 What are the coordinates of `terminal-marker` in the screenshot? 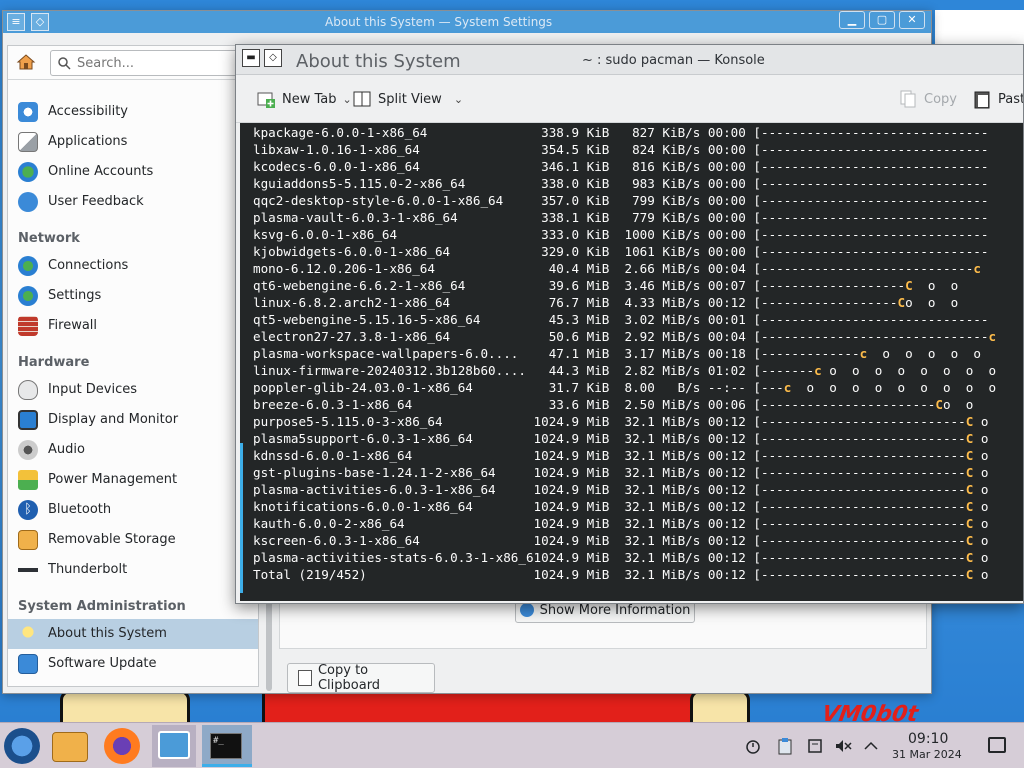 It's located at (241, 518).